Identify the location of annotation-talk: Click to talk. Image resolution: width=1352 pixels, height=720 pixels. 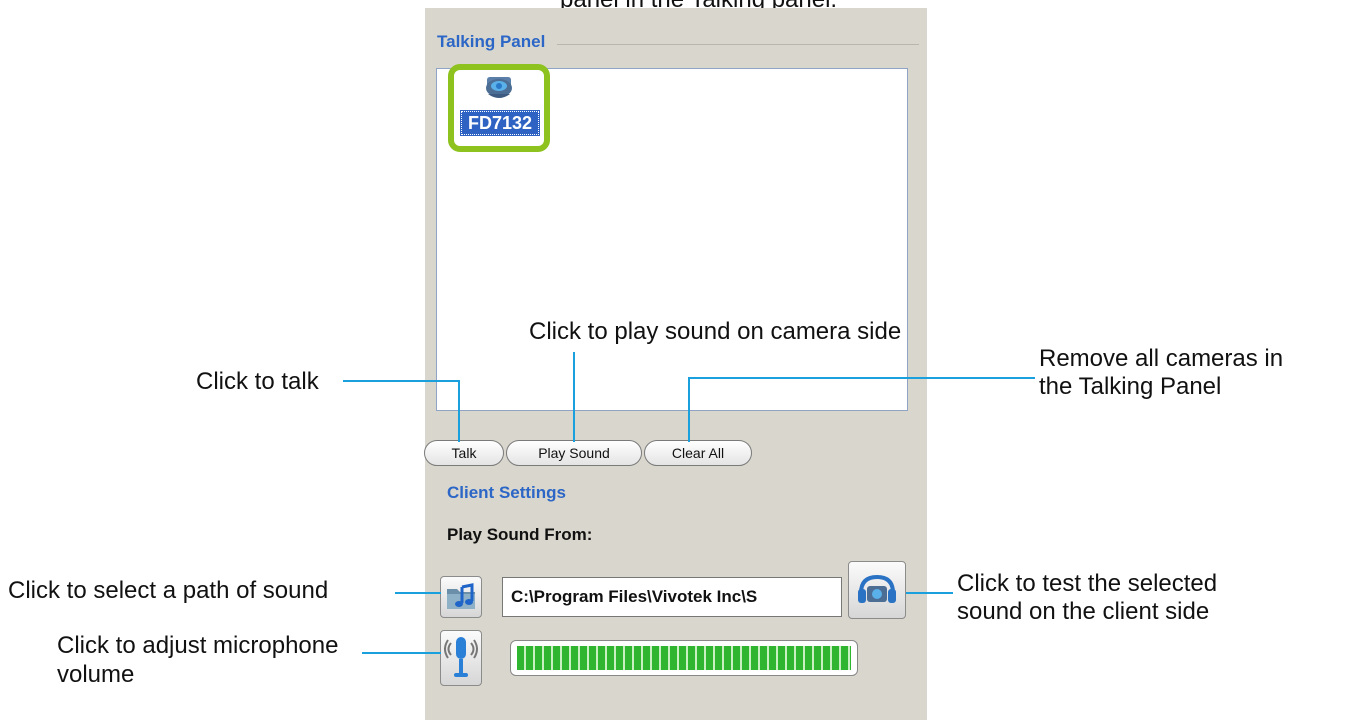
(257, 381).